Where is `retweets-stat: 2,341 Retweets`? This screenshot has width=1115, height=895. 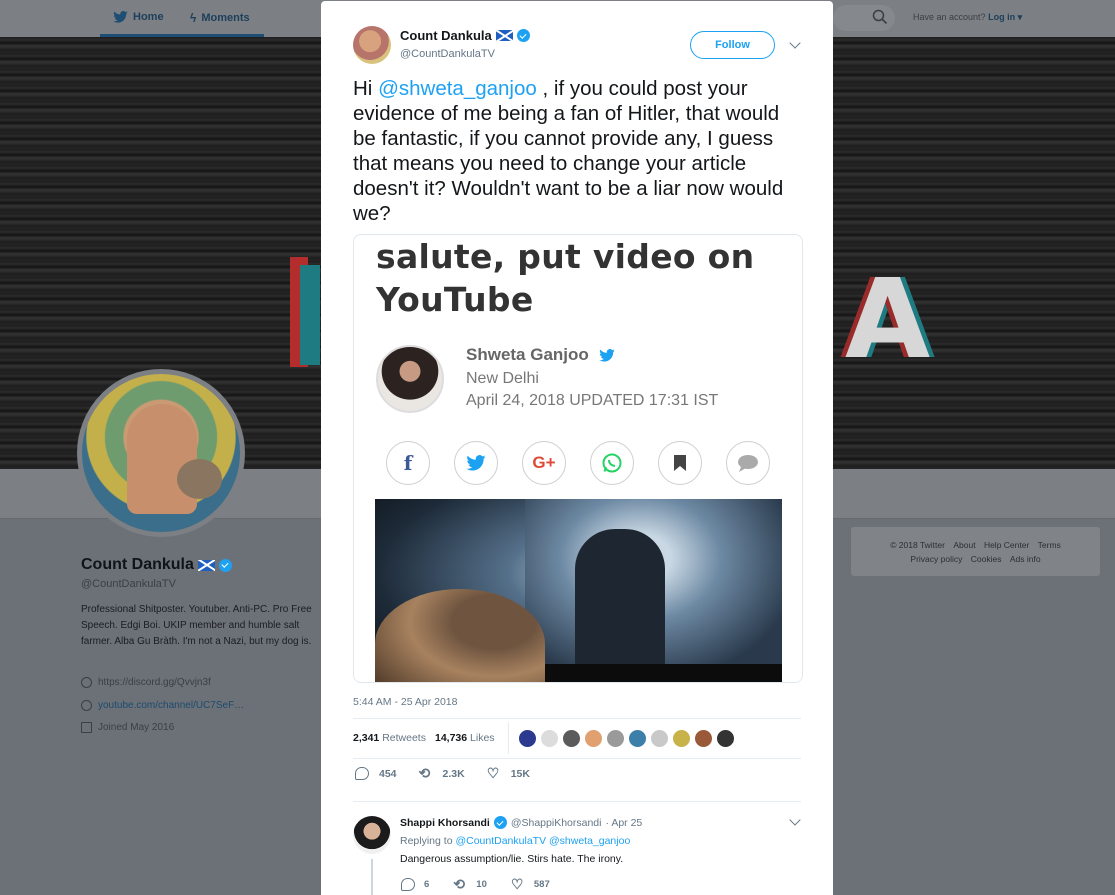 retweets-stat: 2,341 Retweets is located at coordinates (389, 738).